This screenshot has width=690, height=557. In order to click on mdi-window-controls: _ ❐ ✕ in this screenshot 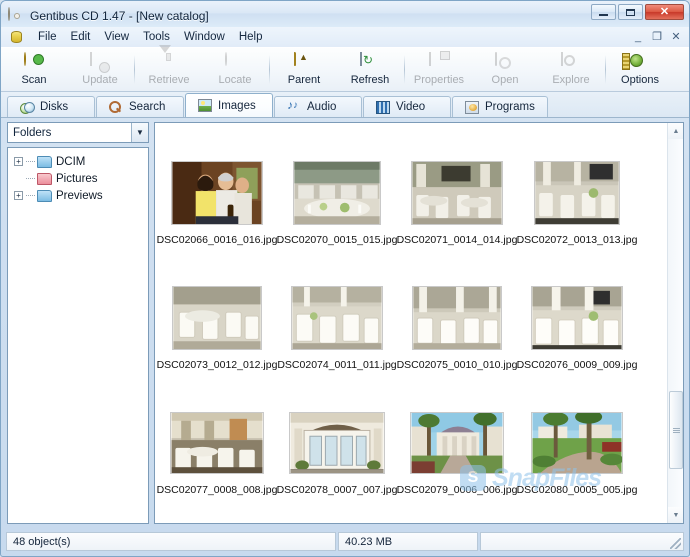, I will do `click(657, 36)`.